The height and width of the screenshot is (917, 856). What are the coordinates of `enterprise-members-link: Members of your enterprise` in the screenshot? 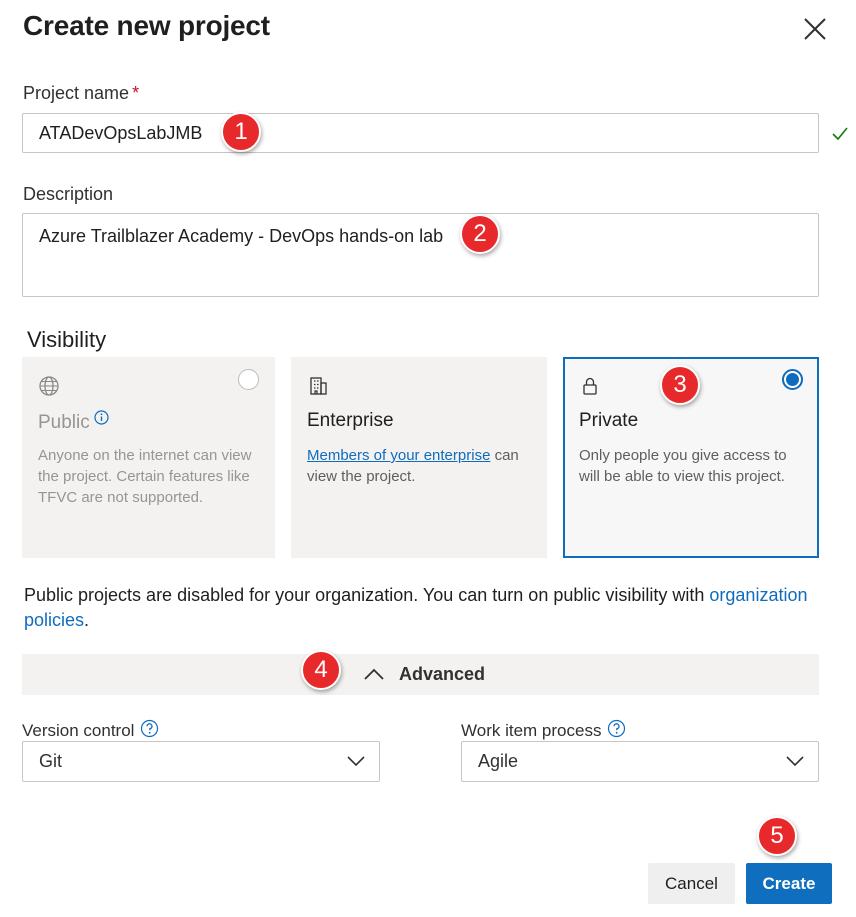 It's located at (398, 455).